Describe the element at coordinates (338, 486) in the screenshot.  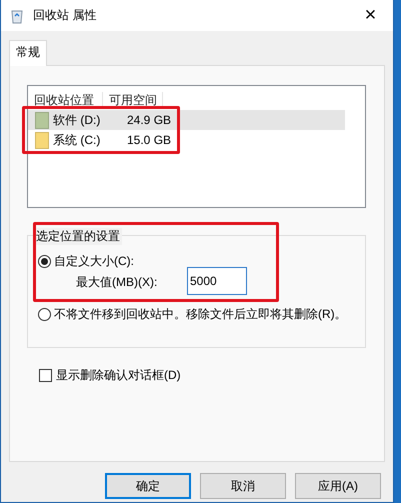
I see `dialog-button: 应用(A)` at that location.